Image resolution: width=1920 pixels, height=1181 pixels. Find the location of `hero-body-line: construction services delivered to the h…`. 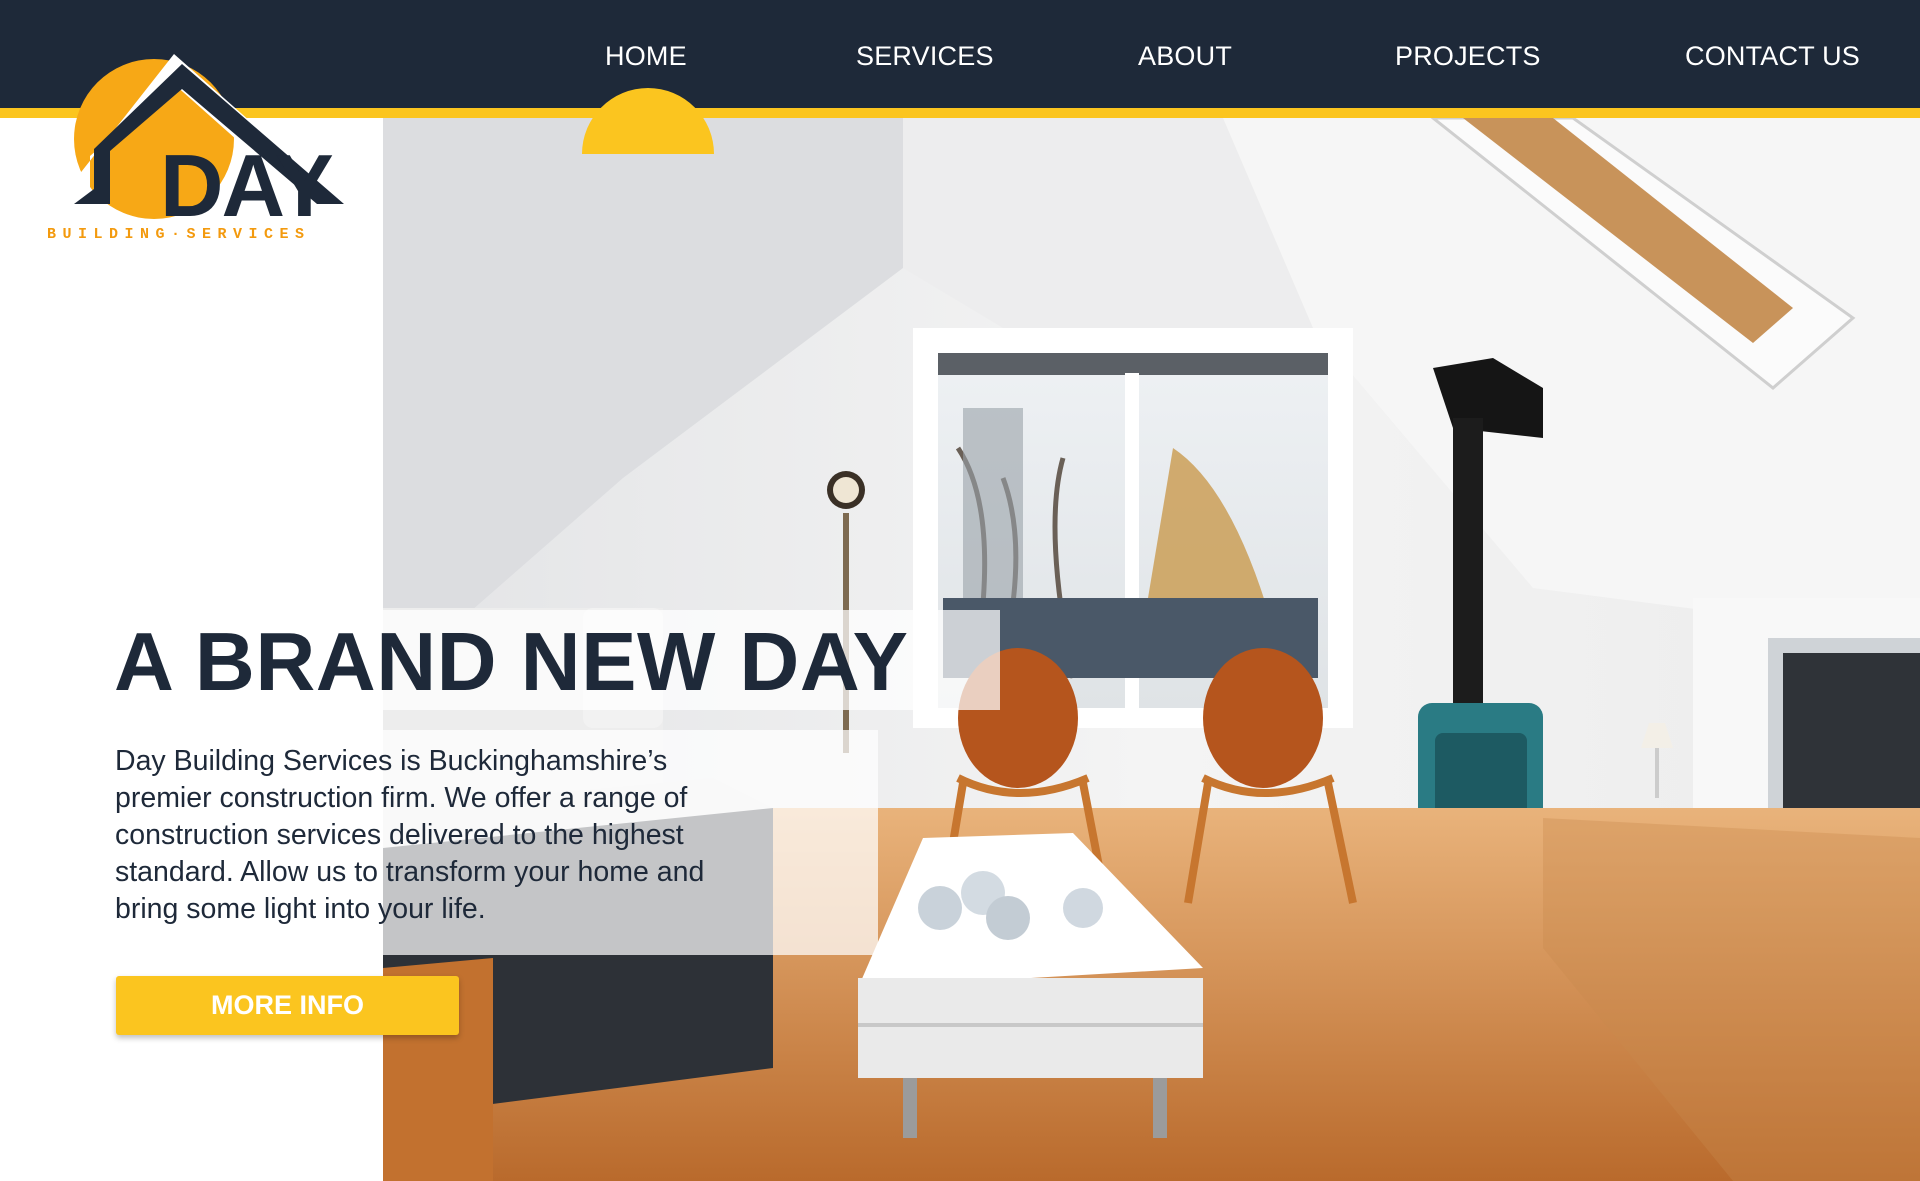

hero-body-line: construction services delivered to the h… is located at coordinates (399, 835).